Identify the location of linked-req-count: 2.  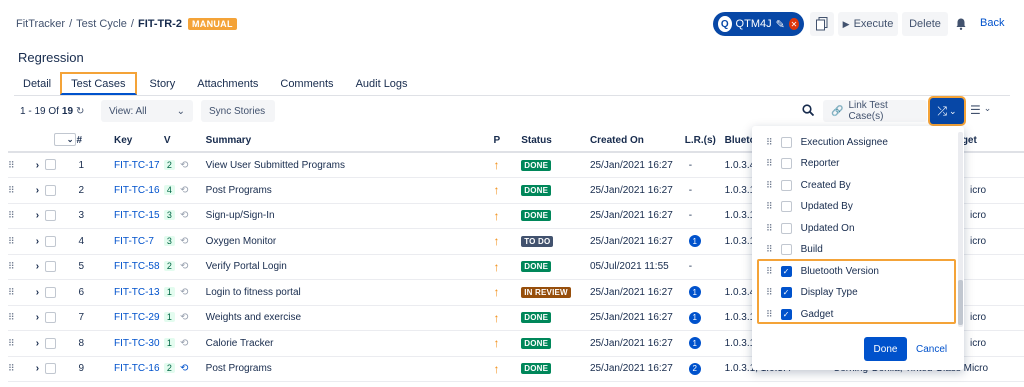
(694, 368).